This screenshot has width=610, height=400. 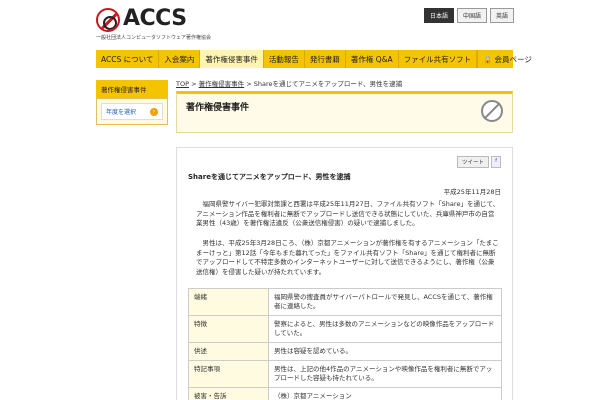 I want to click on nav-join: 入会案内, so click(x=180, y=59).